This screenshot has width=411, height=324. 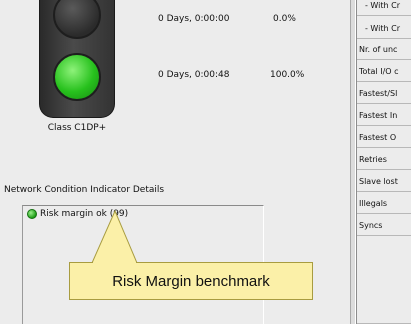 I want to click on callout-text: Risk Margin benchmark, so click(x=191, y=281).